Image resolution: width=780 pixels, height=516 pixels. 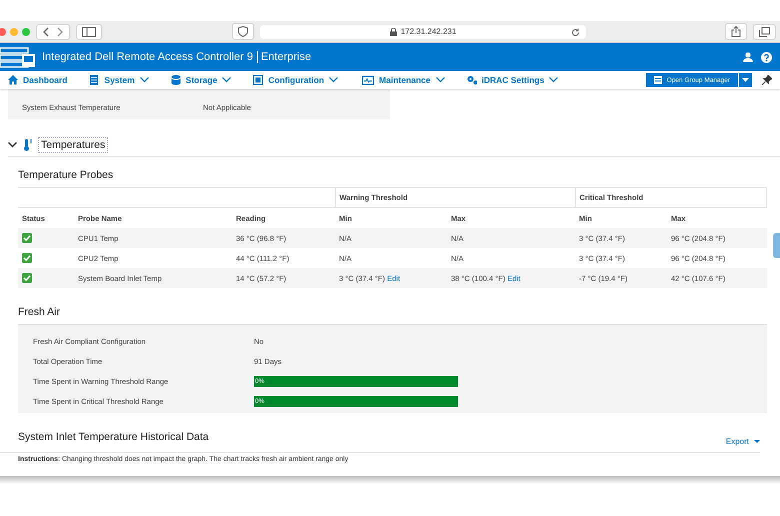 I want to click on nav-menu-item: System, so click(x=119, y=80).